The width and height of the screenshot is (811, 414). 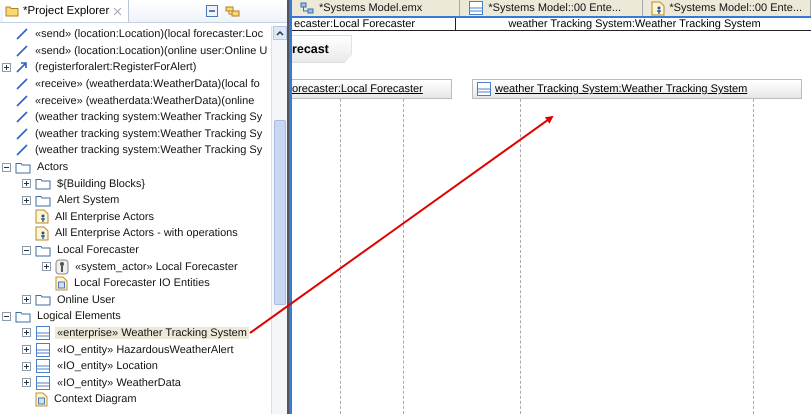 I want to click on actor-icon, so click(x=62, y=266).